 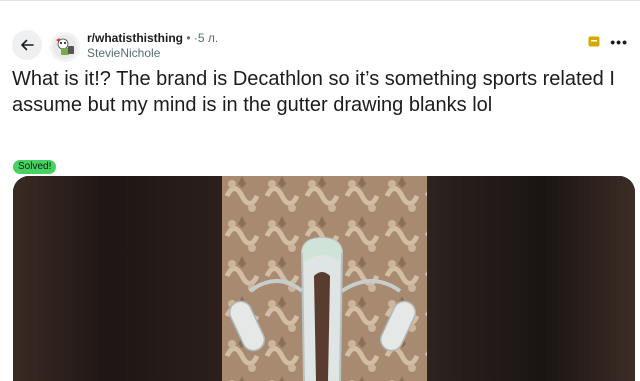 I want to click on arrow-left-icon, so click(x=27, y=45).